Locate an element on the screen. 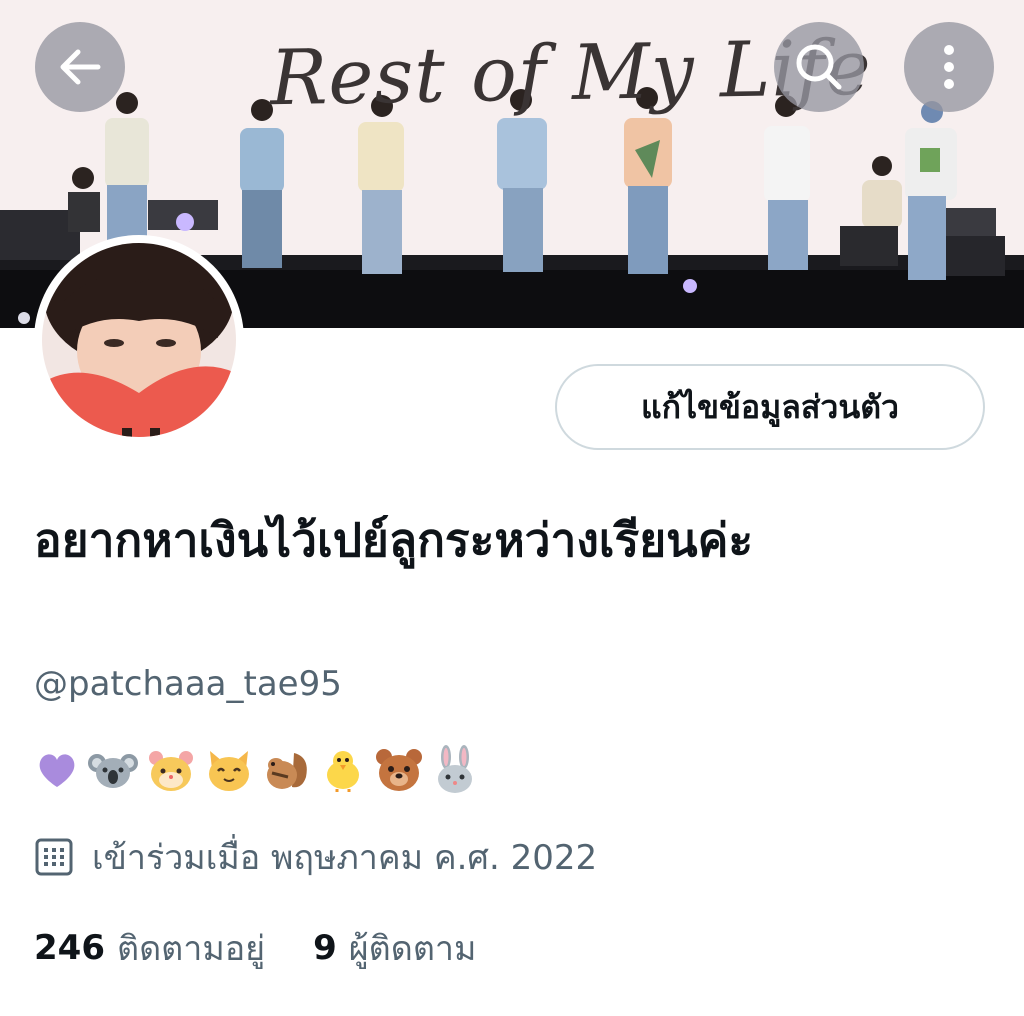  hamster-icon is located at coordinates (171, 771).